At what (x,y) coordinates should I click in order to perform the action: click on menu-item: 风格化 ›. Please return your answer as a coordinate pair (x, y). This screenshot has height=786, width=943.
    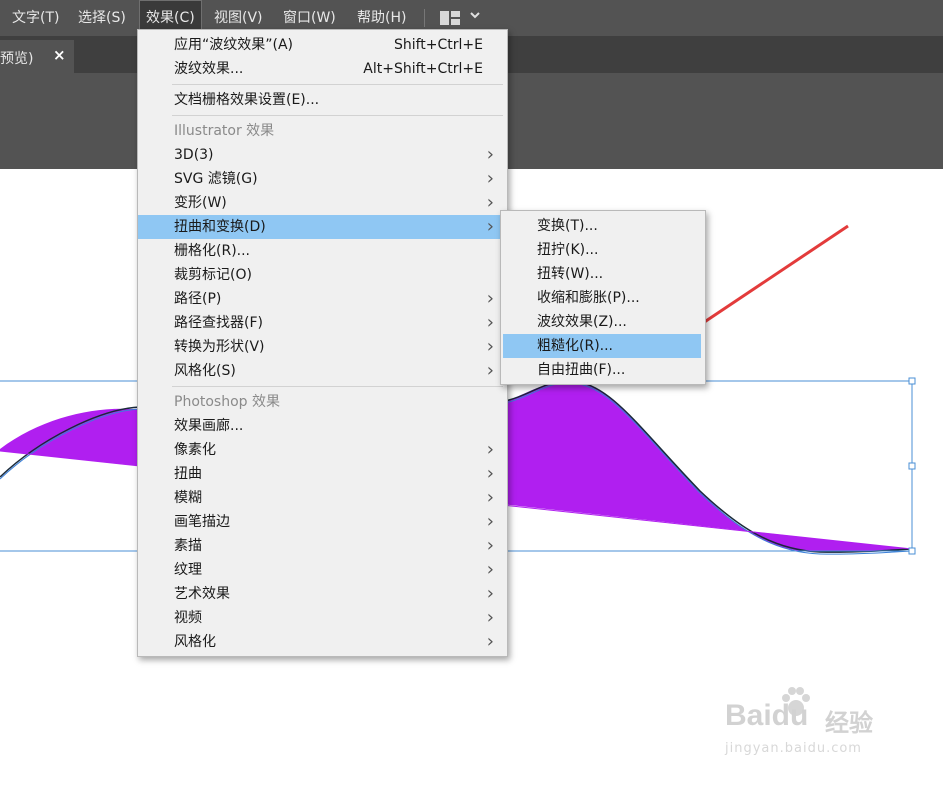
    Looking at the image, I should click on (322, 642).